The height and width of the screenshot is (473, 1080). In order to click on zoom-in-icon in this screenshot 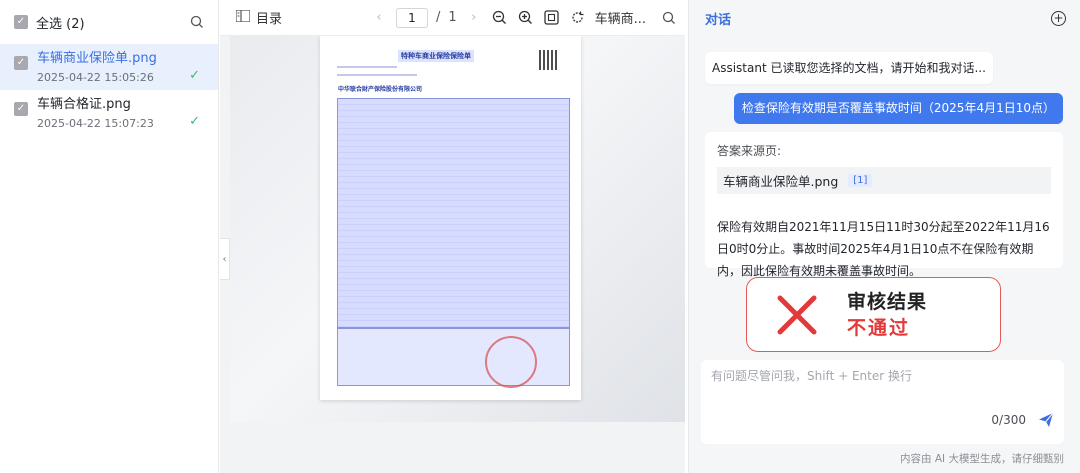, I will do `click(526, 18)`.